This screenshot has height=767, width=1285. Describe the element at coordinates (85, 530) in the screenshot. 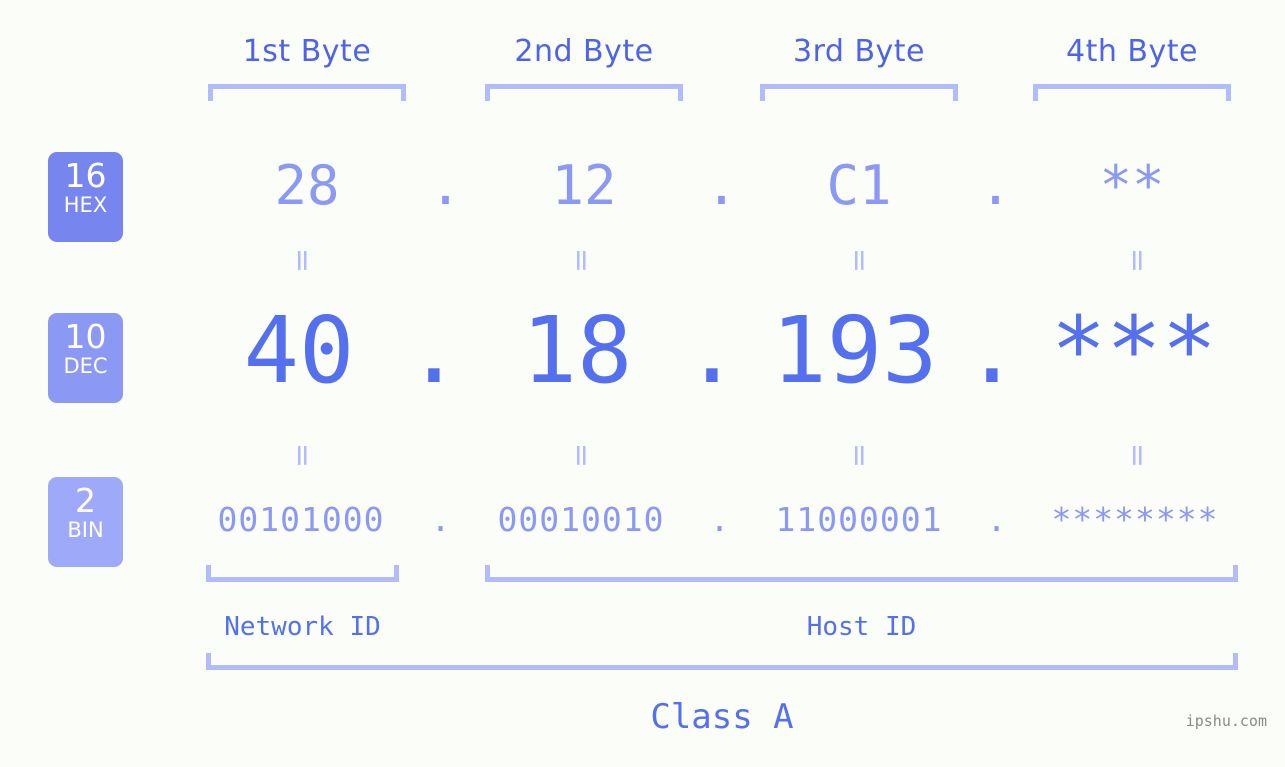

I see `base-badge-bin-name: BIN` at that location.